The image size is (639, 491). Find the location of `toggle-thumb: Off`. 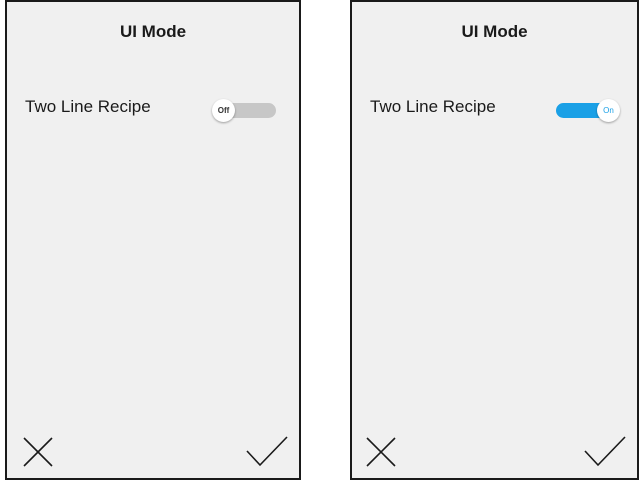

toggle-thumb: Off is located at coordinates (223, 110).